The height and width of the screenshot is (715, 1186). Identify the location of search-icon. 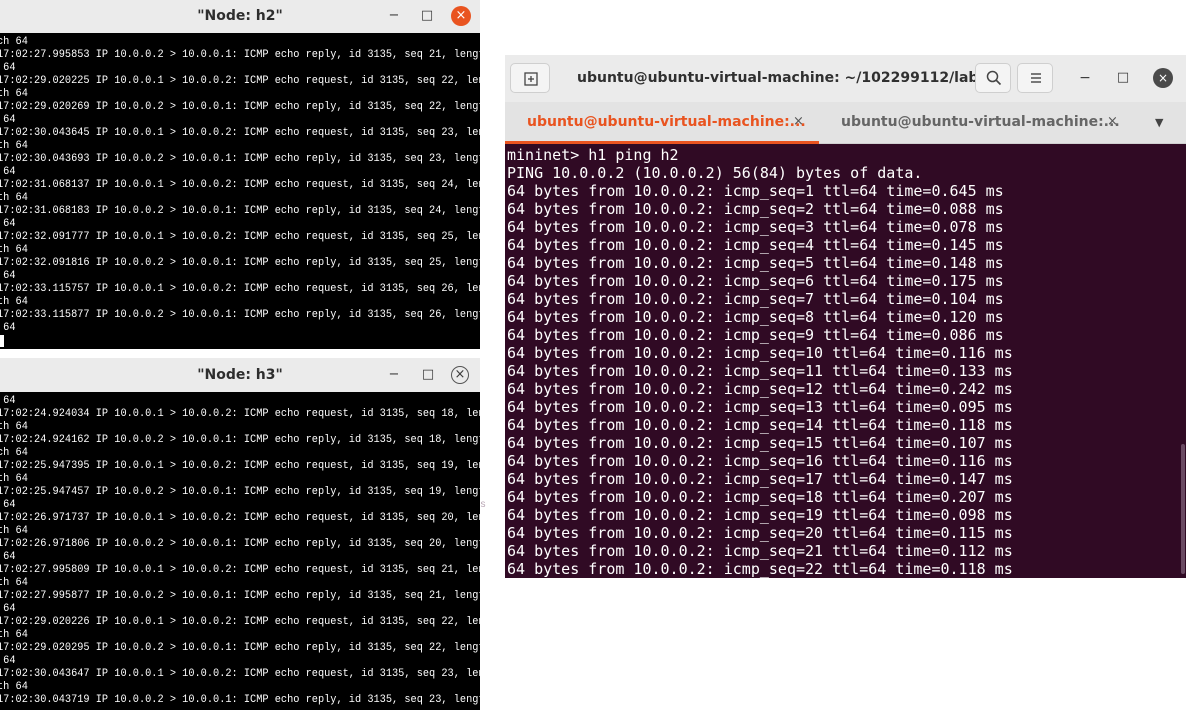
(994, 78).